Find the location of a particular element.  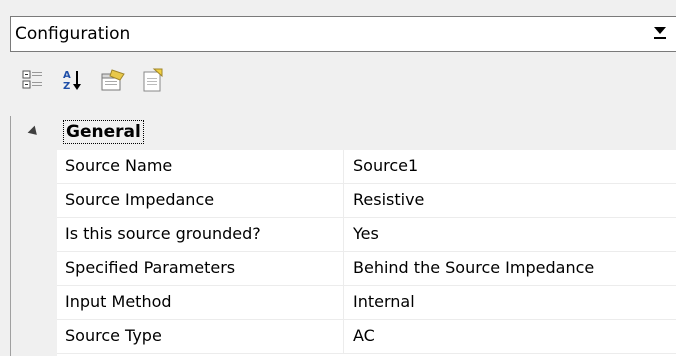

property-row-grounded: Is this source grounded? Yes is located at coordinates (366, 235).